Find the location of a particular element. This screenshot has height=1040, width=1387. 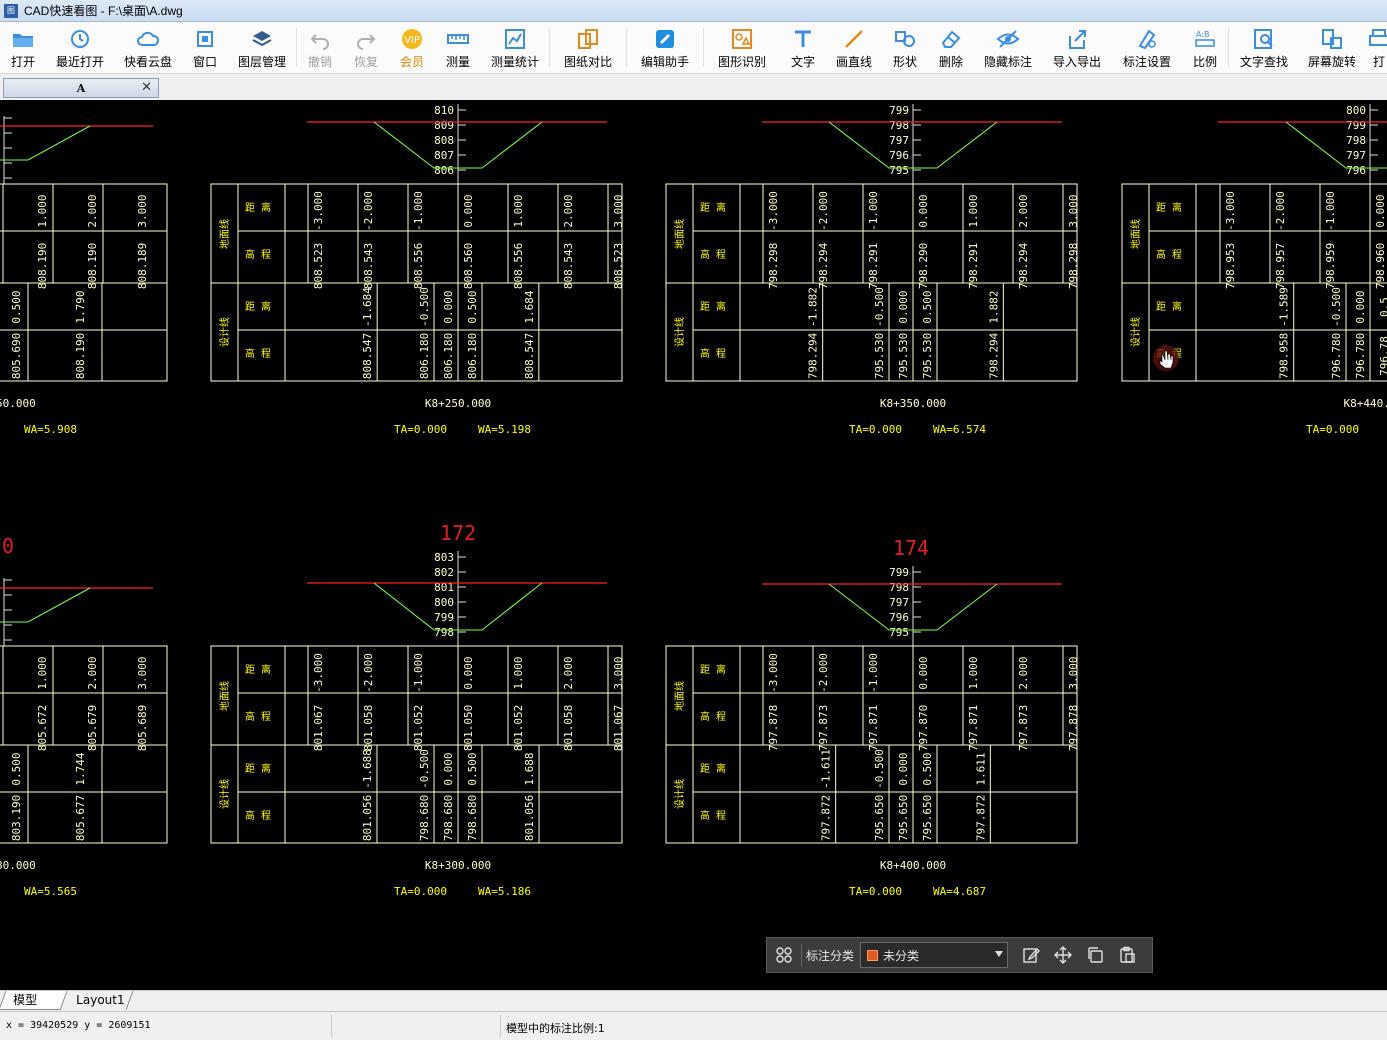

measure-button: 测量 is located at coordinates (458, 47).